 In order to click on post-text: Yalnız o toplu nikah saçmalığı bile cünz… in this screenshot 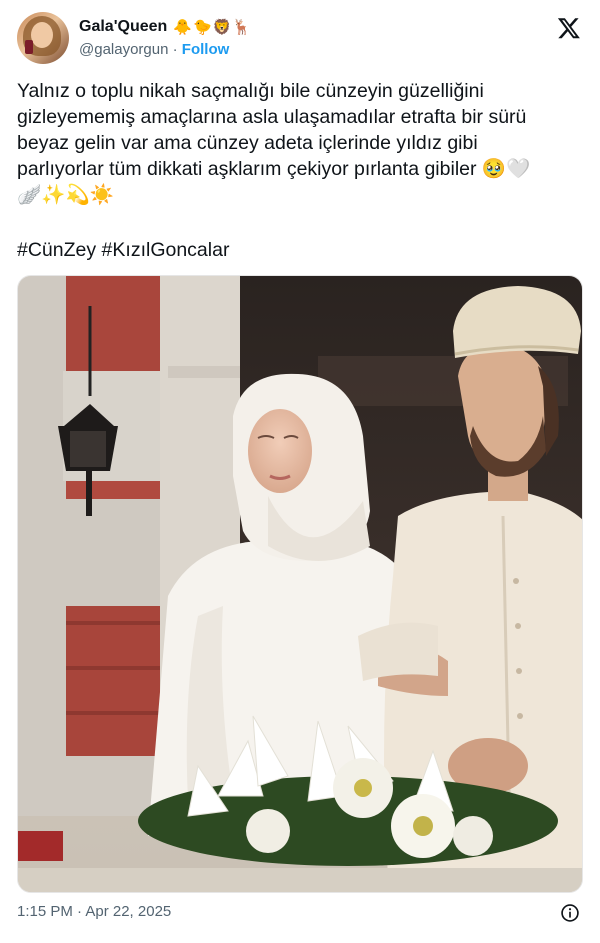, I will do `click(274, 143)`.